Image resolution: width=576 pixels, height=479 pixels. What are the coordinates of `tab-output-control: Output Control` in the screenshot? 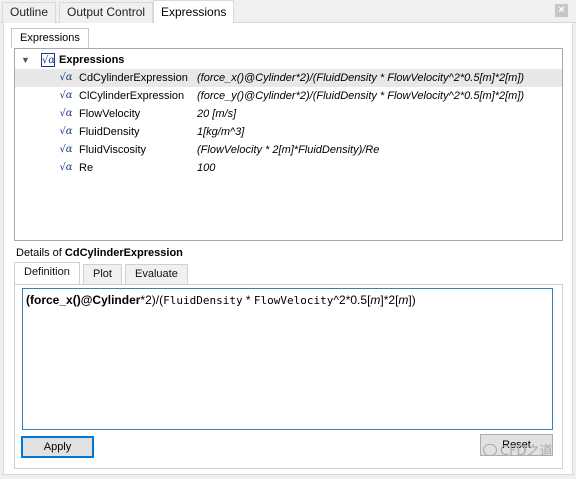 It's located at (106, 12).